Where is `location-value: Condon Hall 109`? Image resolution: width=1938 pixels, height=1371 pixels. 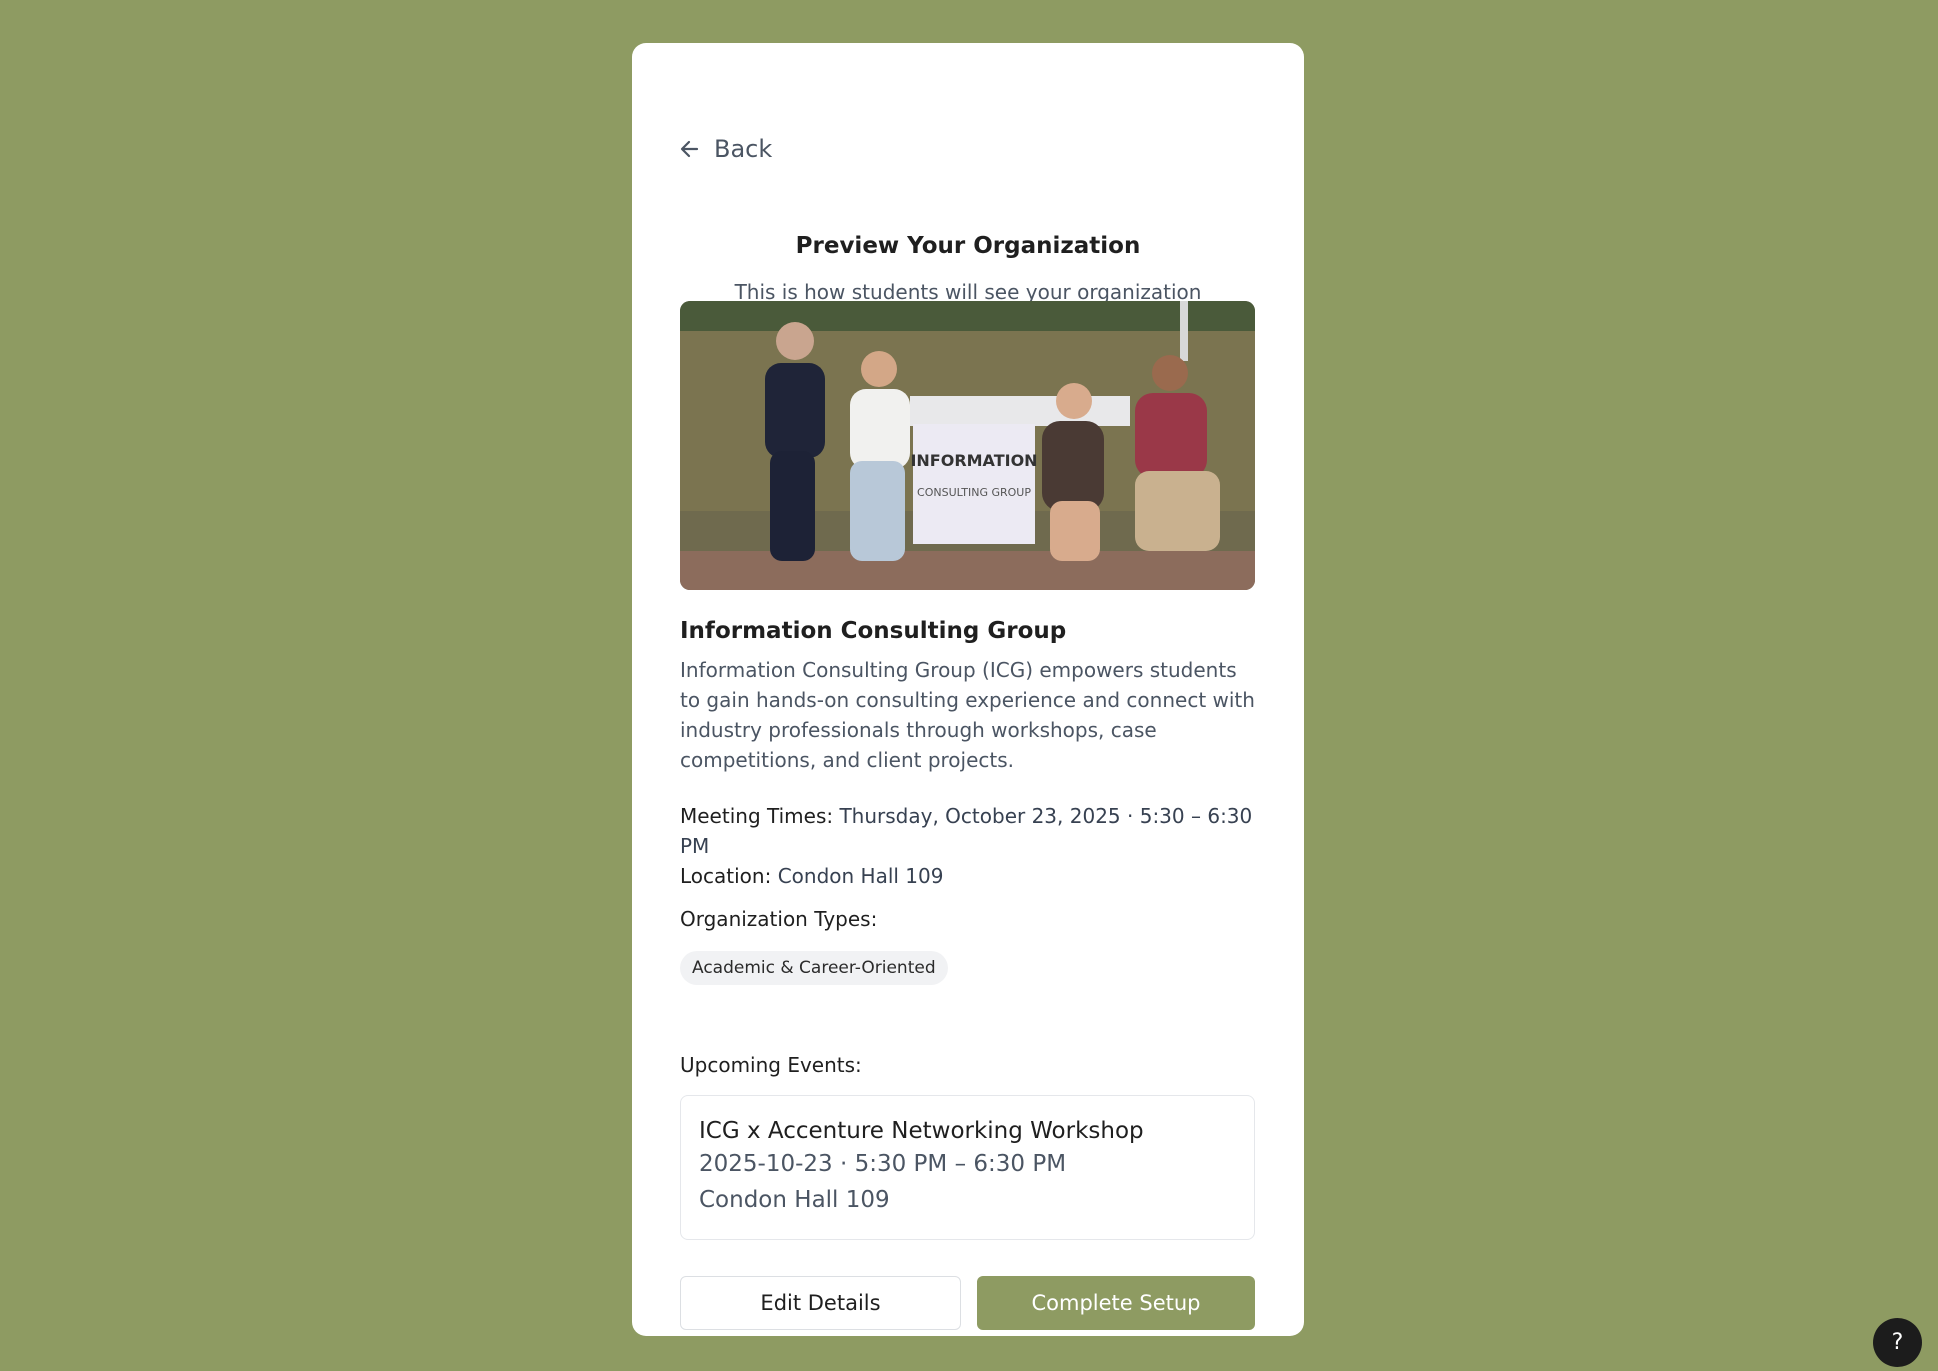 location-value: Condon Hall 109 is located at coordinates (860, 876).